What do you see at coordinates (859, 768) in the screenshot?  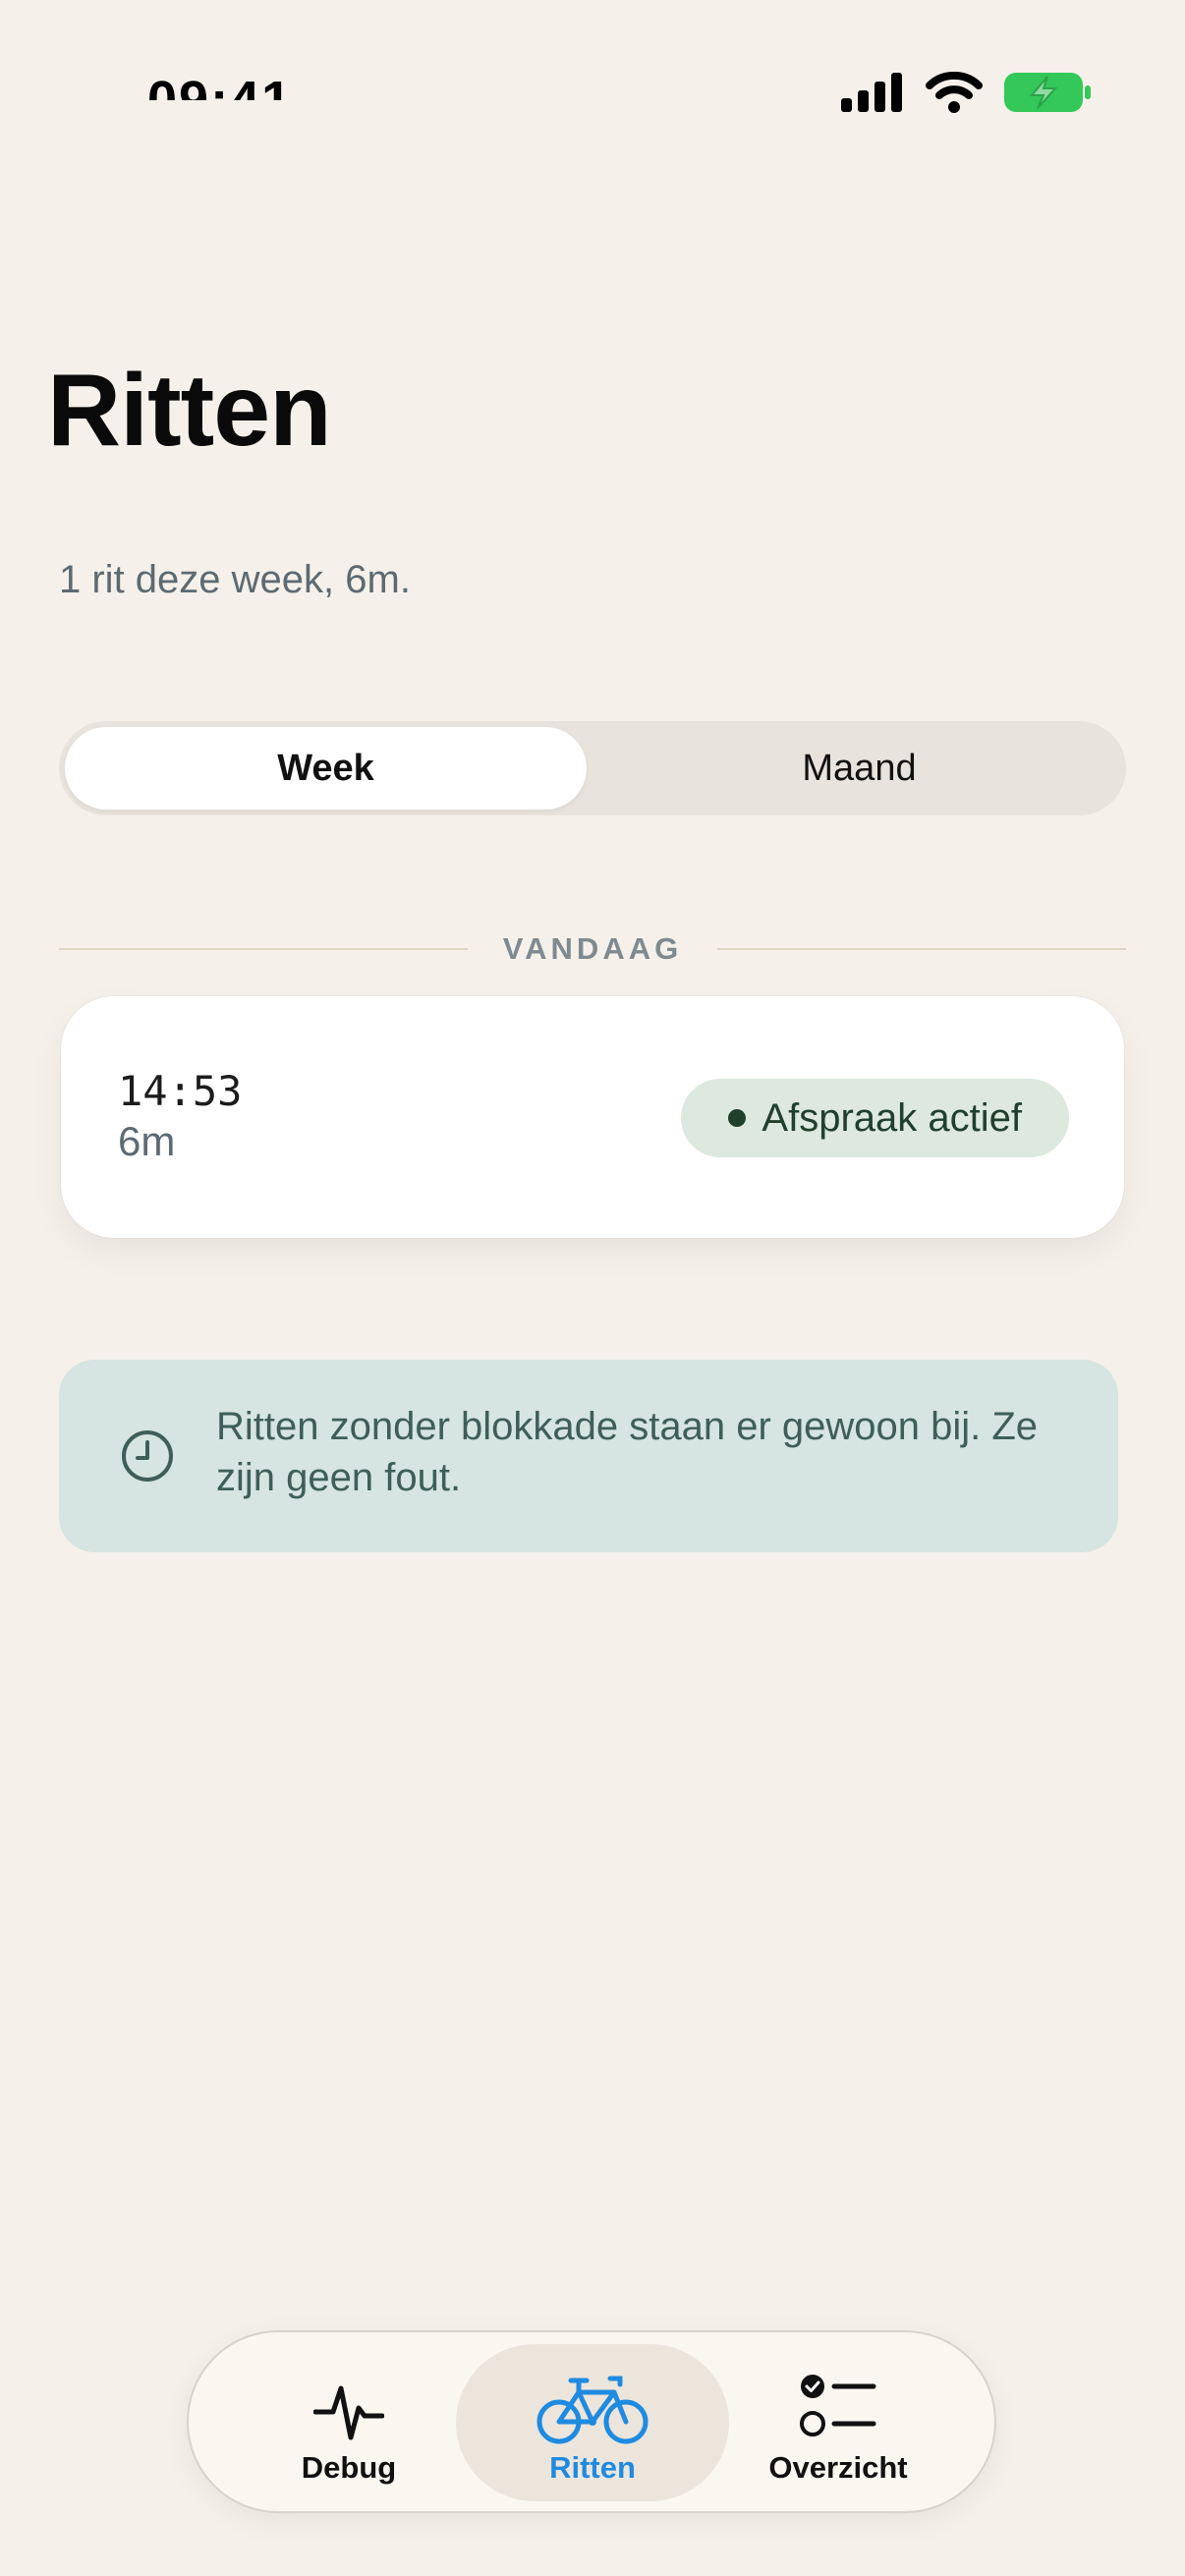 I see `segment-maand: Maand` at bounding box center [859, 768].